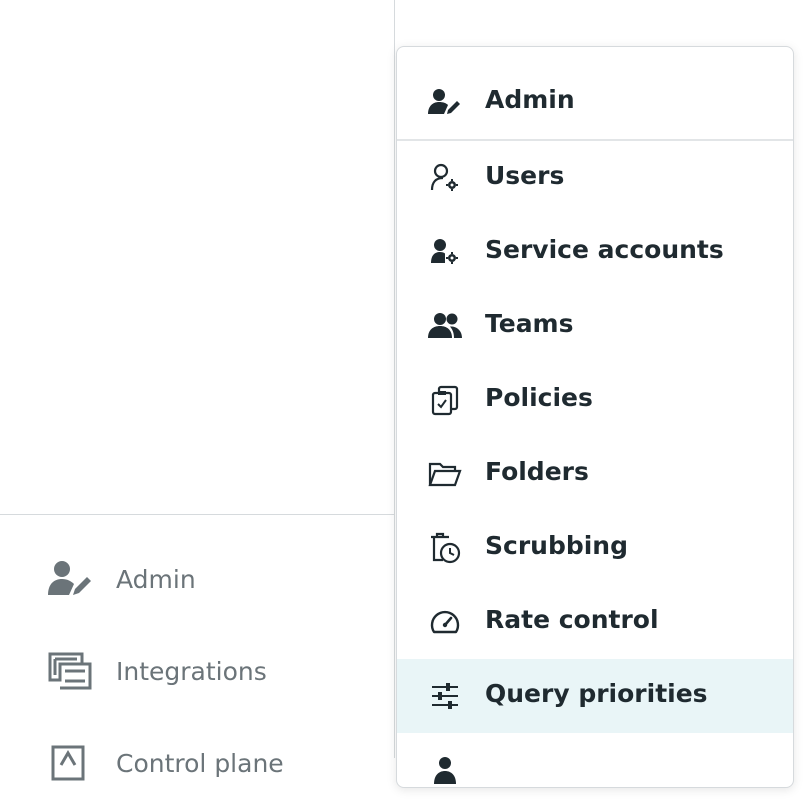 Image resolution: width=804 pixels, height=809 pixels. Describe the element at coordinates (191, 671) in the screenshot. I see `sidebar-item-label: Integrations` at that location.